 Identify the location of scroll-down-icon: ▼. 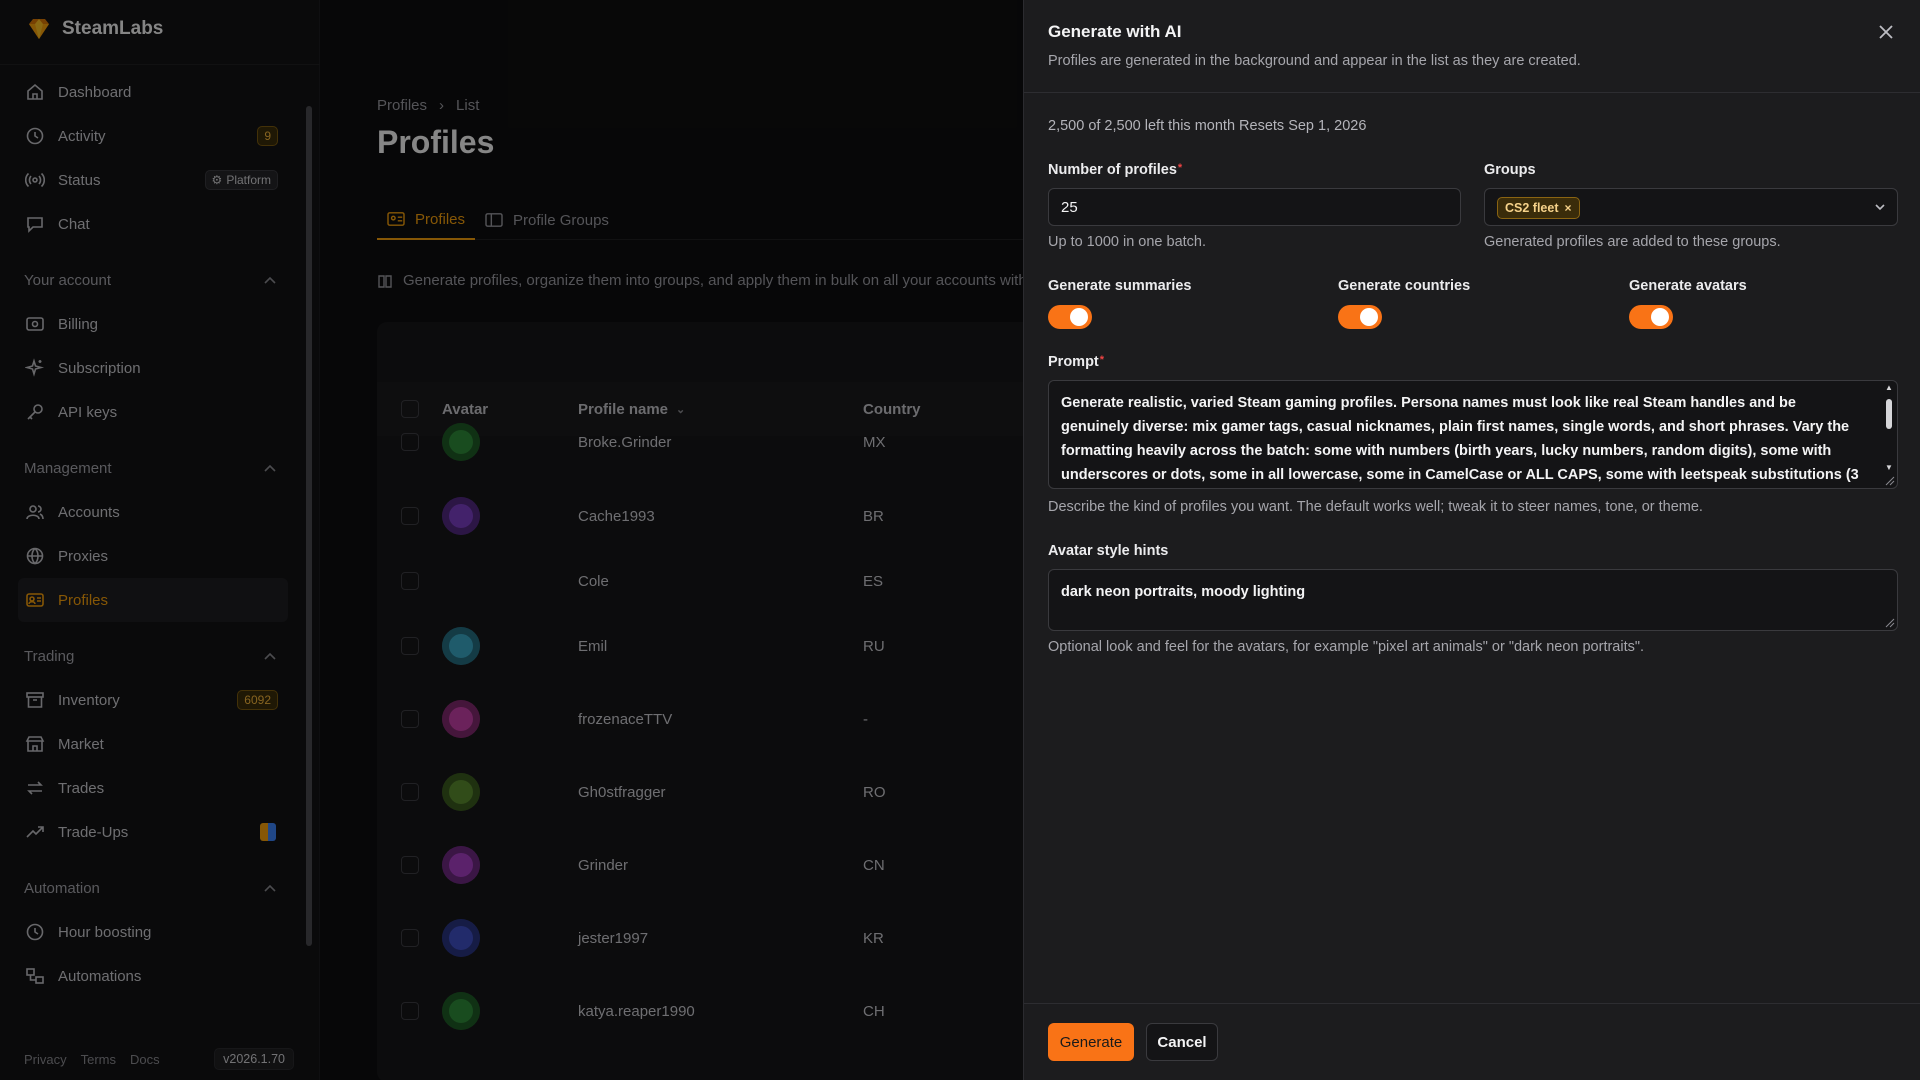
(1889, 467).